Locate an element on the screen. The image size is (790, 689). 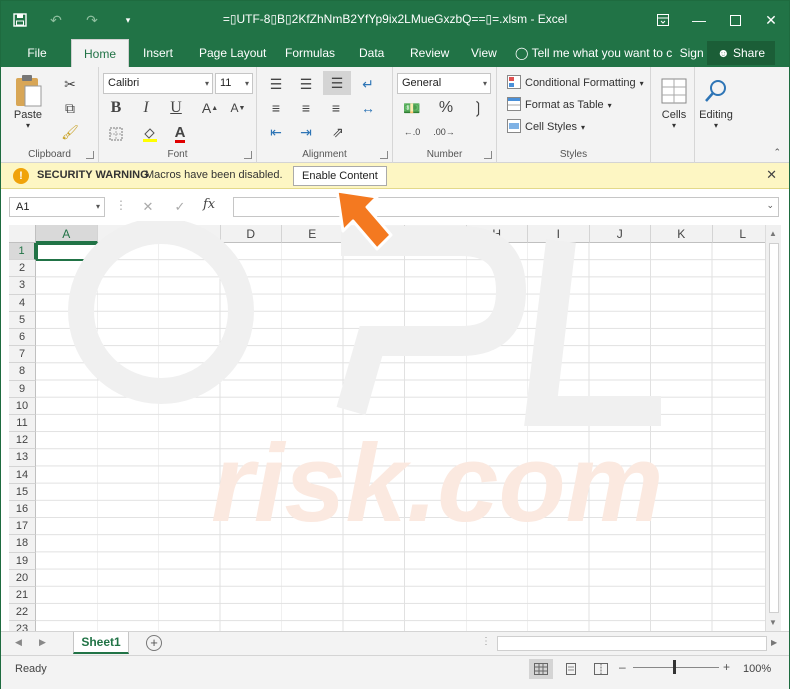
format-painter-icon: 🖌 is located at coordinates (70, 132).